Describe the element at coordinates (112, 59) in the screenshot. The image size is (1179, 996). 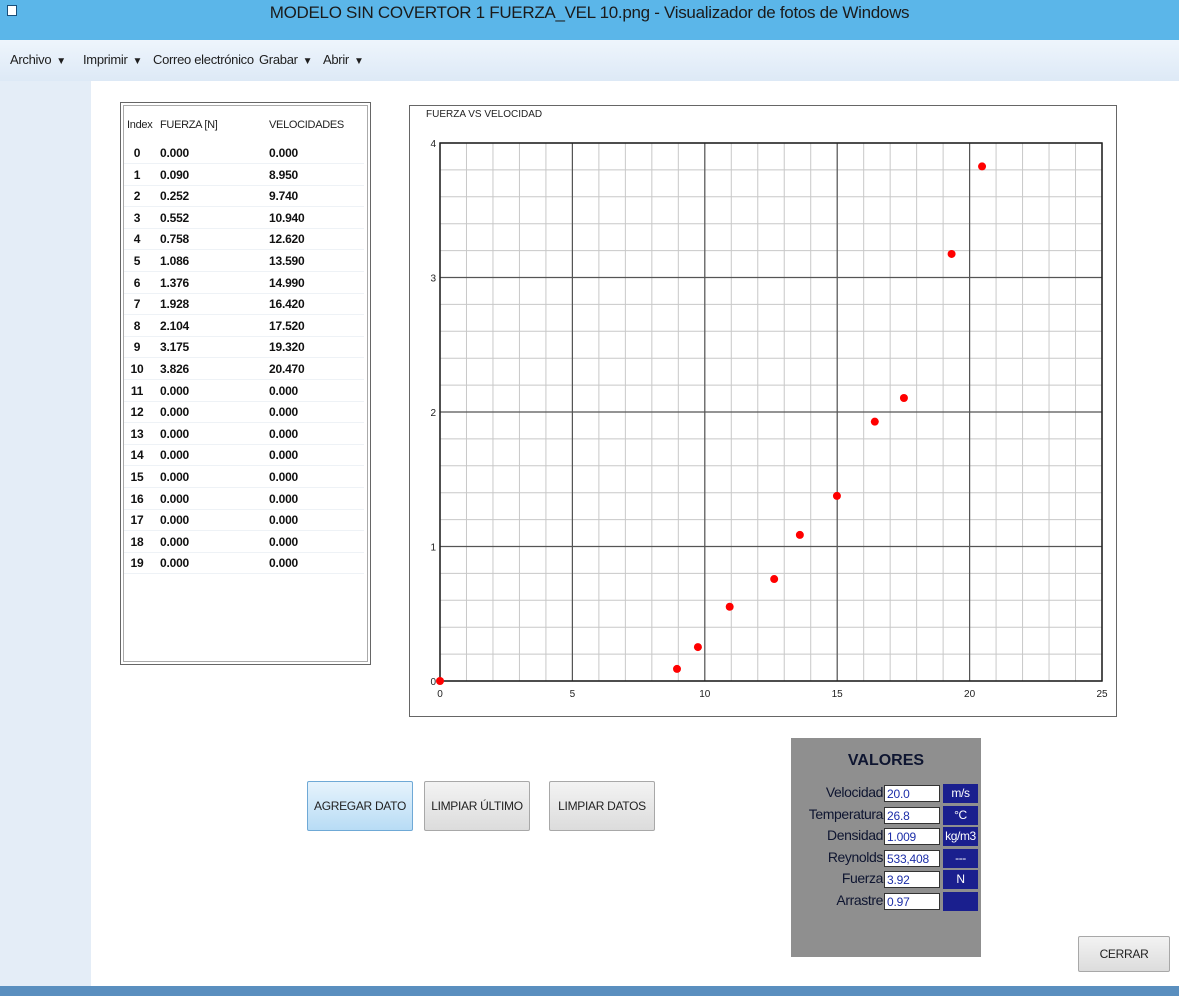
I see `menu-imprimir: Imprimir ▼` at that location.